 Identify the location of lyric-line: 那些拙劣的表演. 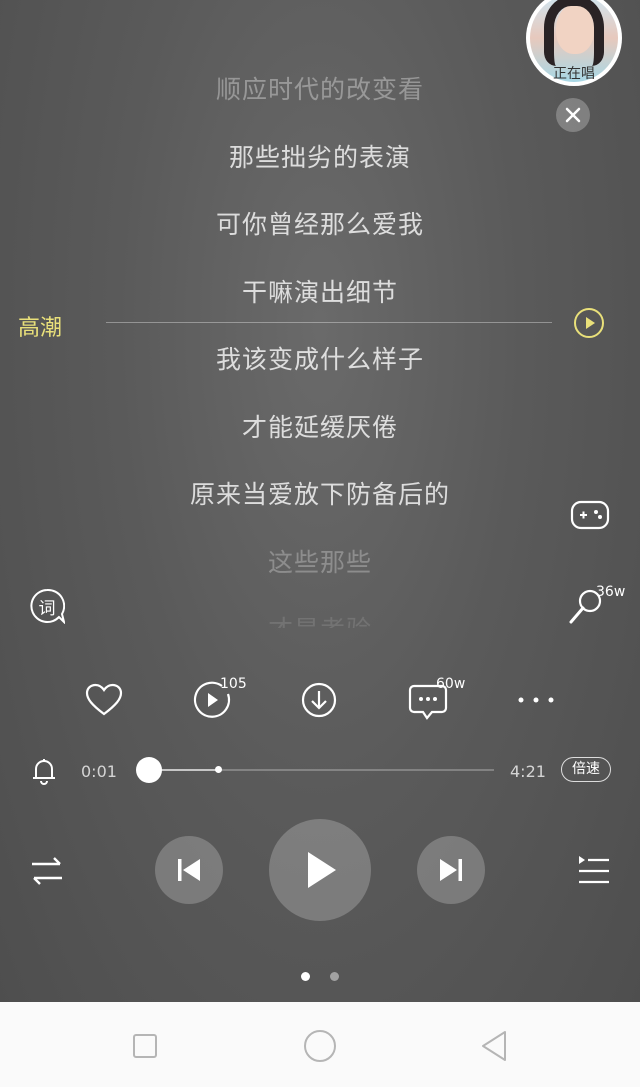
(320, 156).